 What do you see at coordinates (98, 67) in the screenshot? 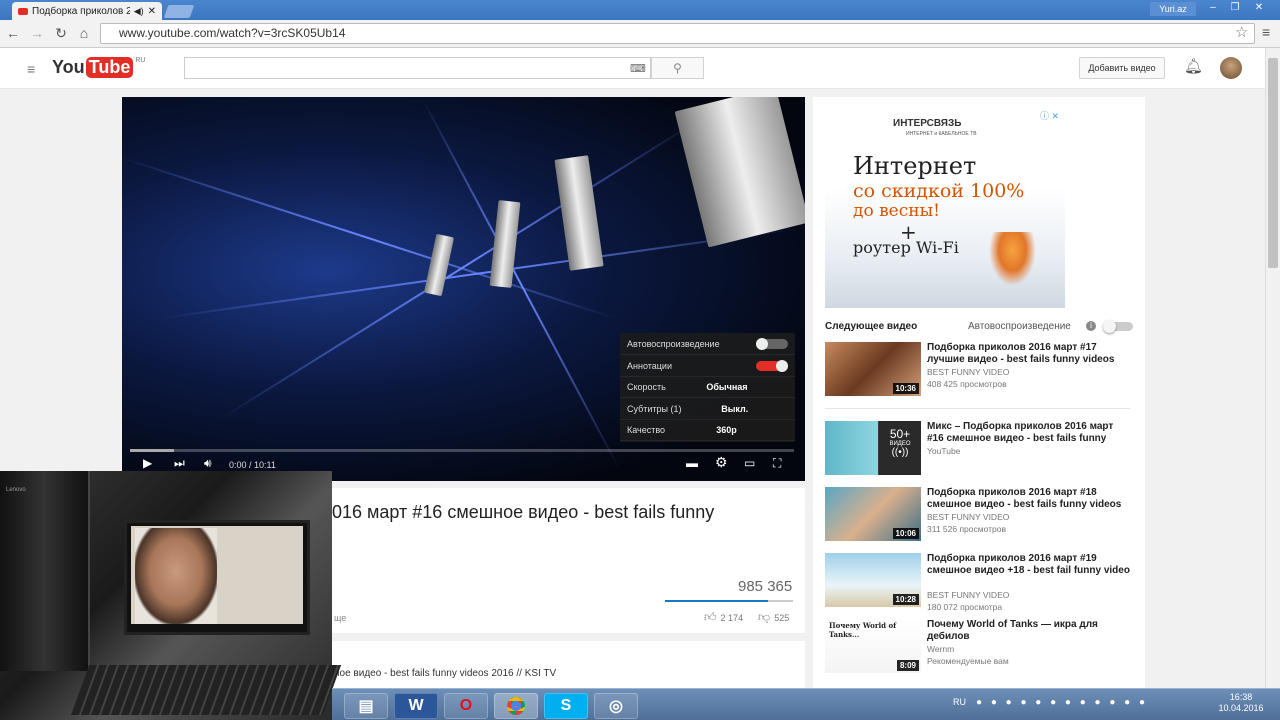
I see `youtube-logo: You Tube RU` at bounding box center [98, 67].